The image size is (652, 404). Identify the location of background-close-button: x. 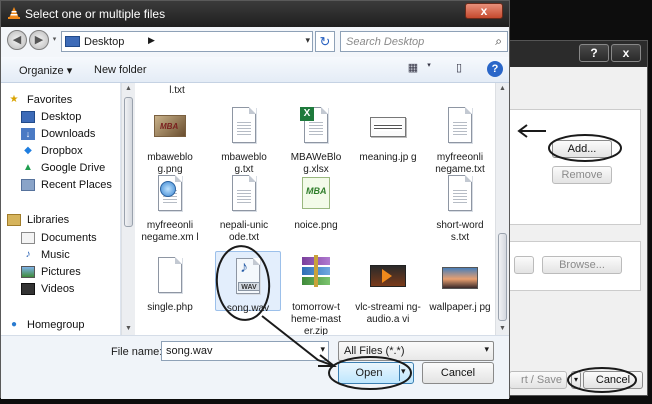
(626, 53).